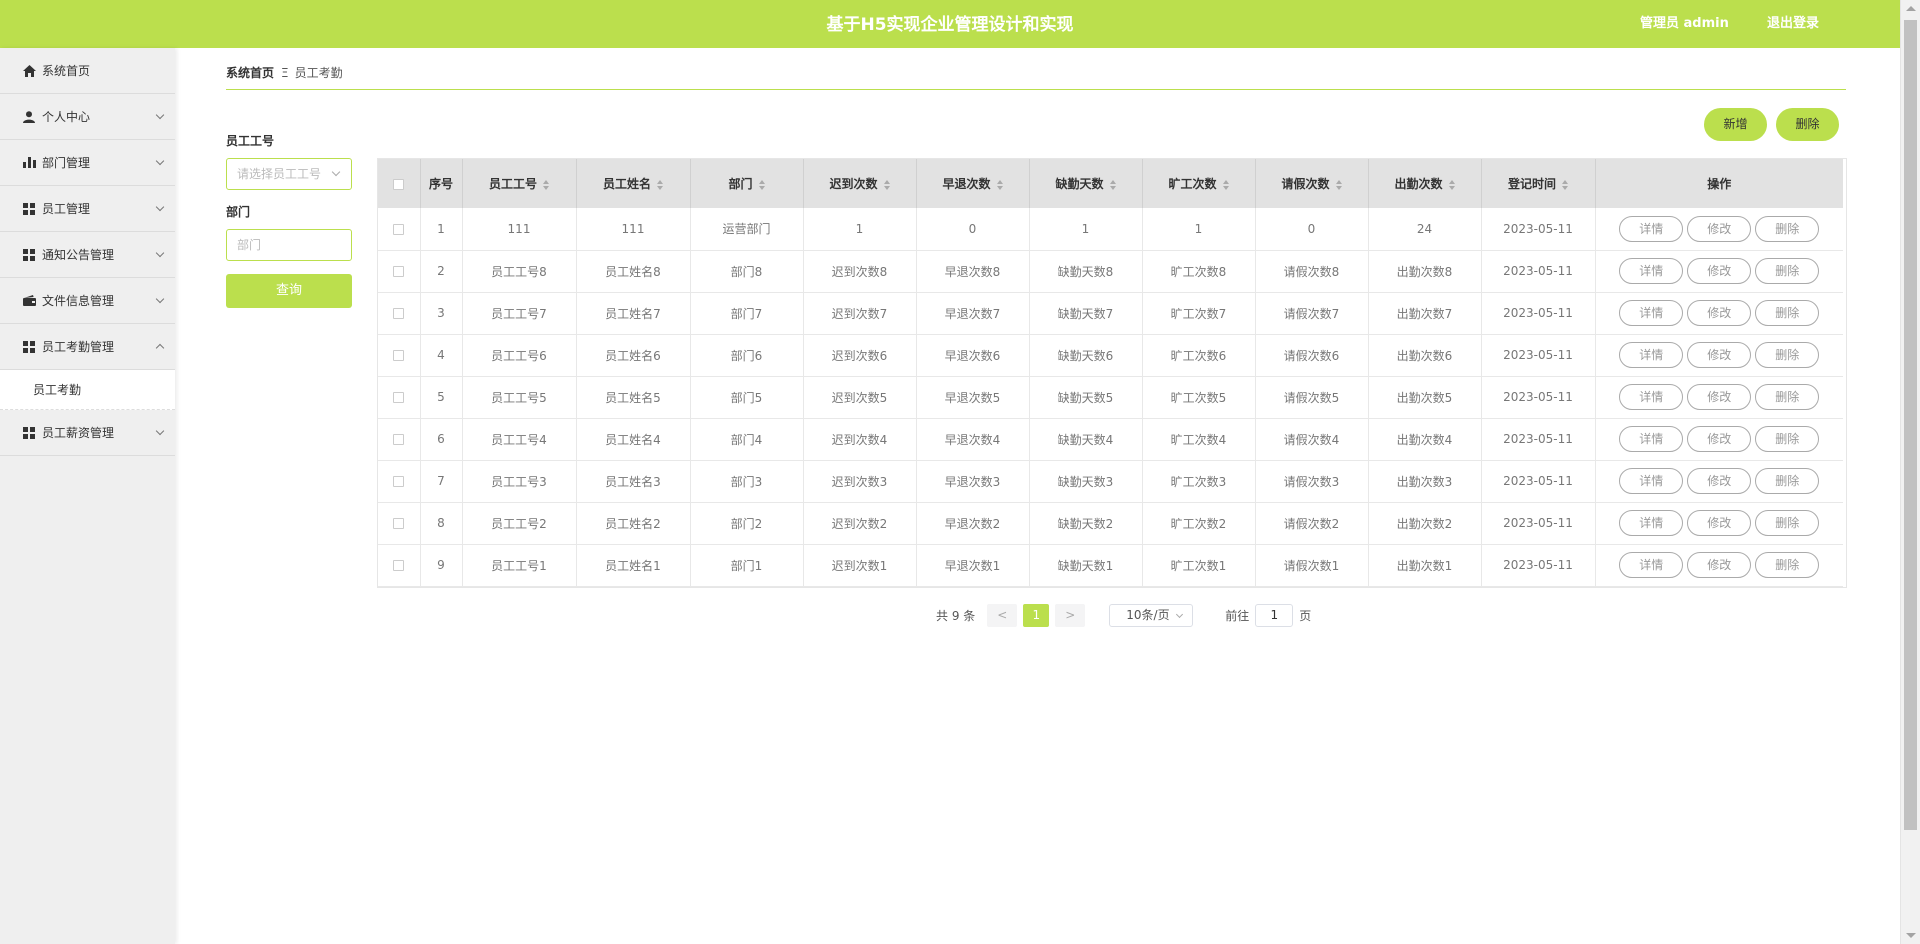  What do you see at coordinates (1735, 124) in the screenshot?
I see `add-button: 新增` at bounding box center [1735, 124].